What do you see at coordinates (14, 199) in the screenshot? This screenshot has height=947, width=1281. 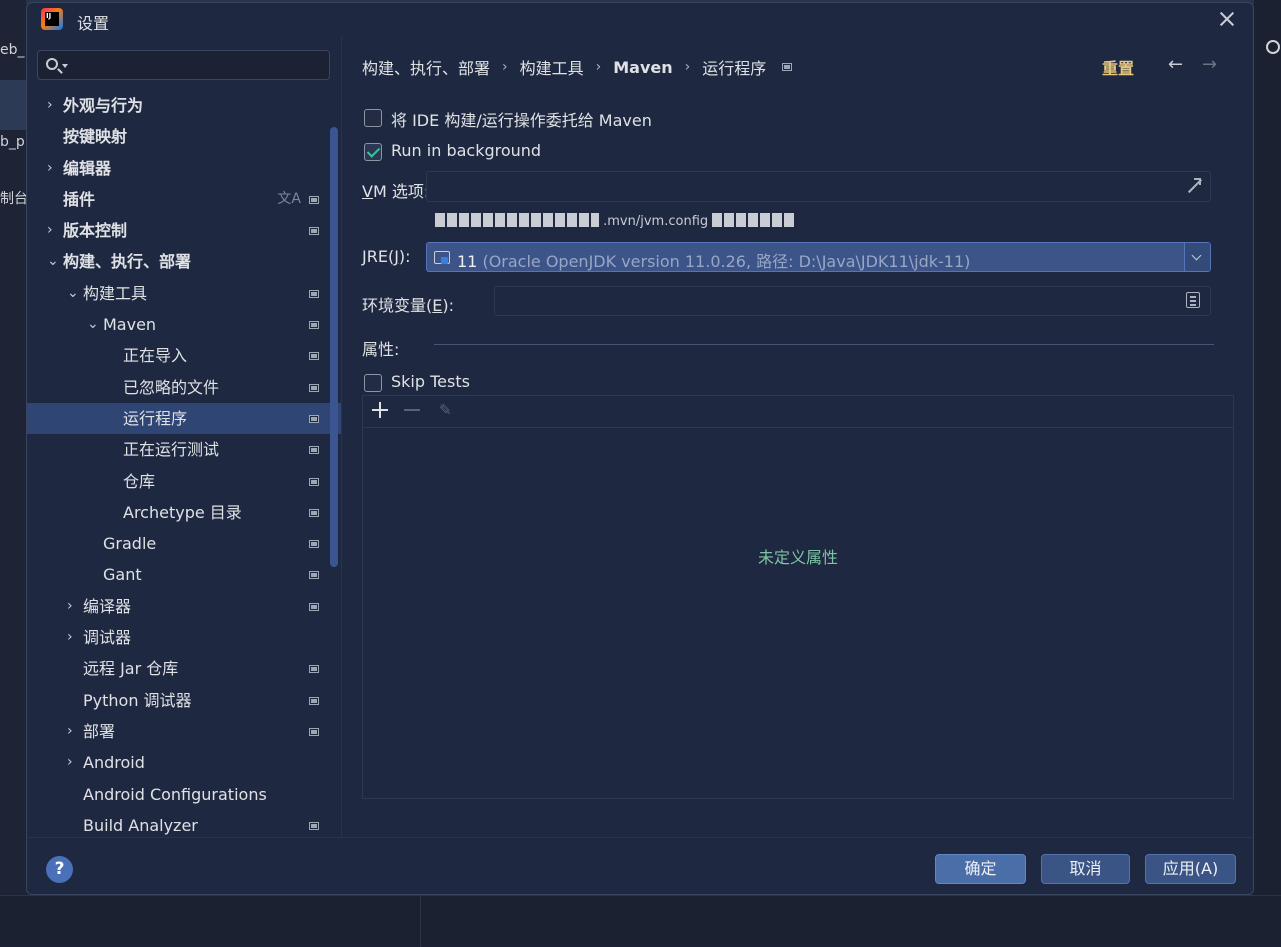 I see `ide-text-fragment: 制台` at bounding box center [14, 199].